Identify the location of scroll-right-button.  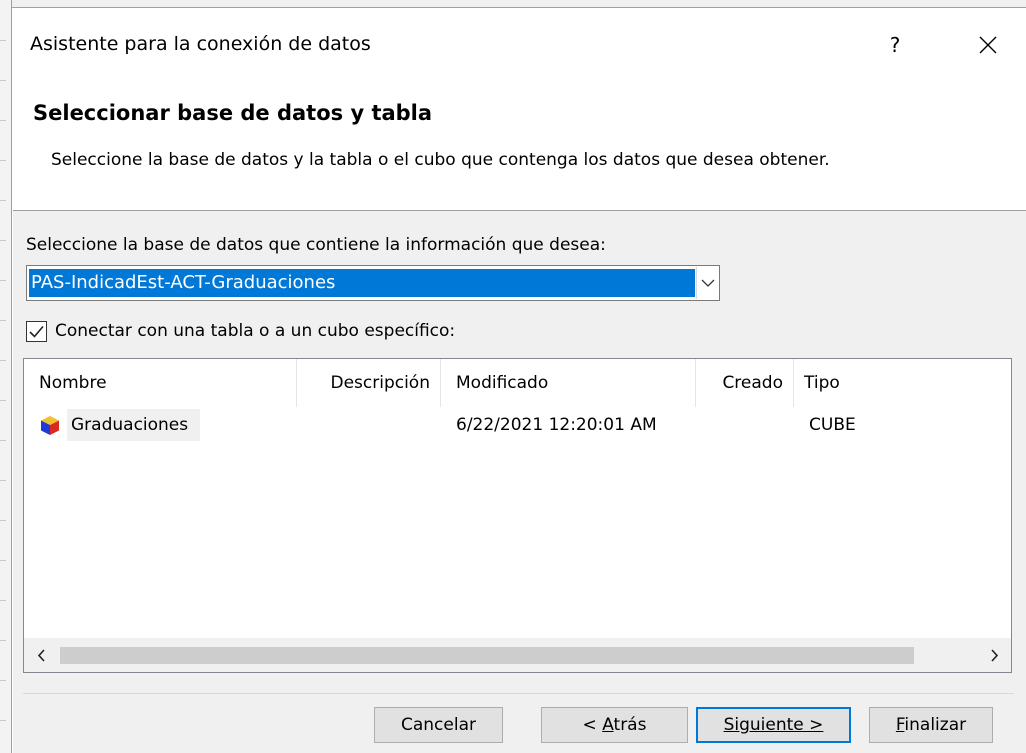
(994, 655).